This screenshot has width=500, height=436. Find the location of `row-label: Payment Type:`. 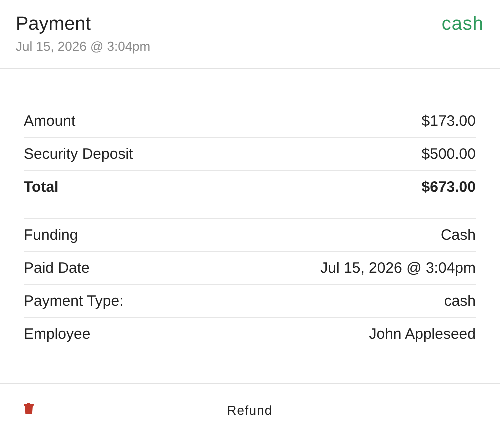

row-label: Payment Type: is located at coordinates (74, 301).